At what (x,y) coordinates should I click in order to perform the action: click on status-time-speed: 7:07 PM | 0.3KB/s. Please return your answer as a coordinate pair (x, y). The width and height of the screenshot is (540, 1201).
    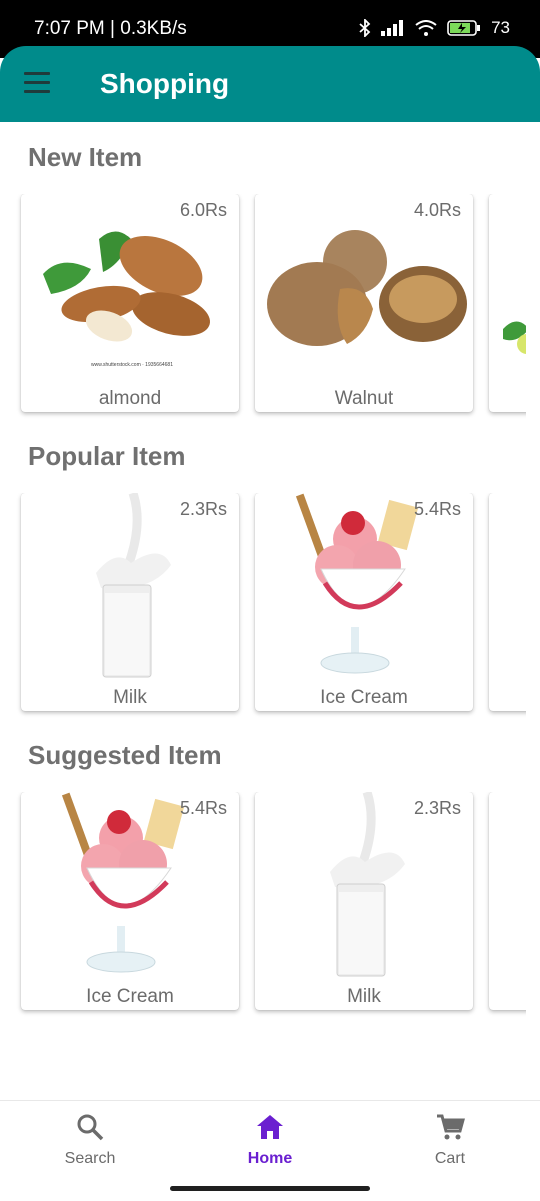
    Looking at the image, I should click on (110, 28).